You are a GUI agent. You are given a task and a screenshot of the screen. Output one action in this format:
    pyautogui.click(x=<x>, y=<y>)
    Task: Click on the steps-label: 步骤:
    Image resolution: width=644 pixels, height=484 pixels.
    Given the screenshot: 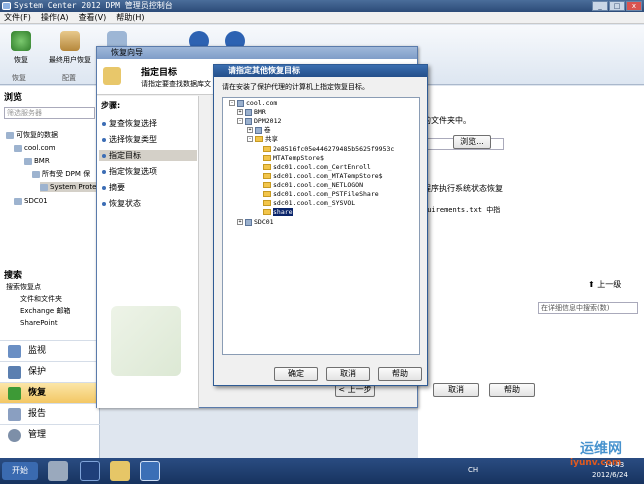 What is the action you would take?
    pyautogui.click(x=111, y=105)
    